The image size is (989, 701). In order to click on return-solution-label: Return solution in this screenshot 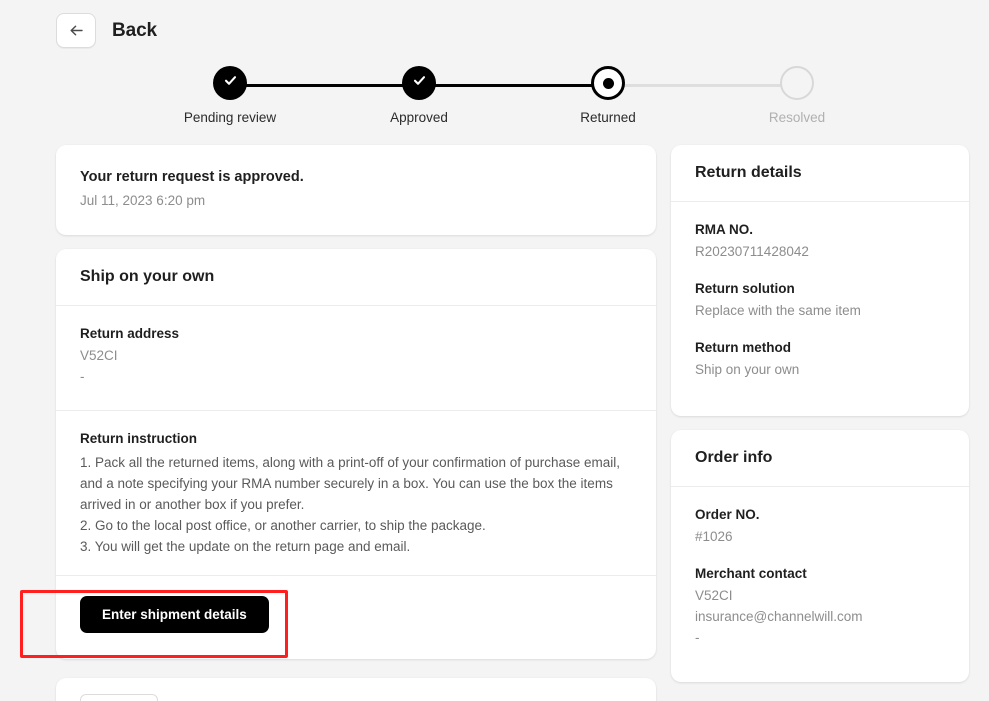, I will do `click(745, 288)`.